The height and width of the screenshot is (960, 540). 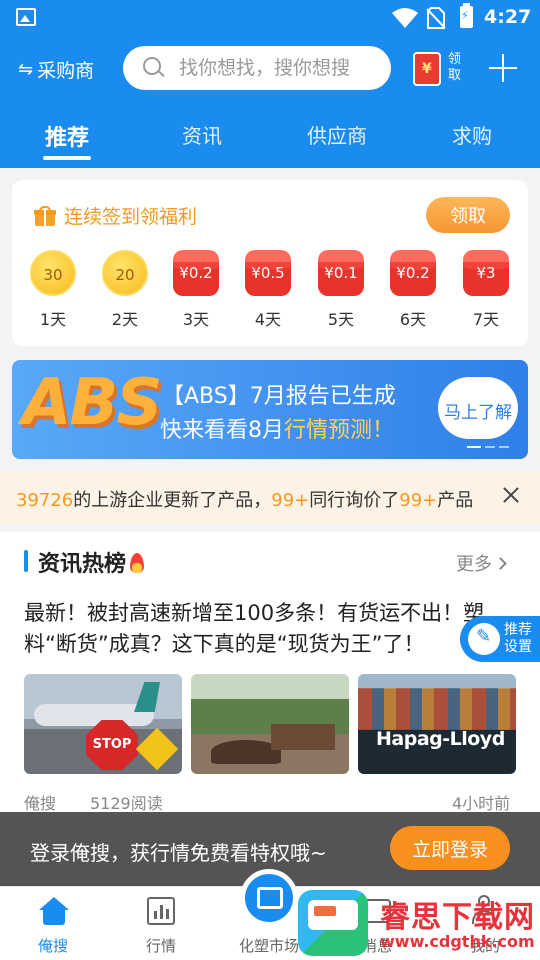 What do you see at coordinates (455, 68) in the screenshot?
I see `claim-reward-label: 领取` at bounding box center [455, 68].